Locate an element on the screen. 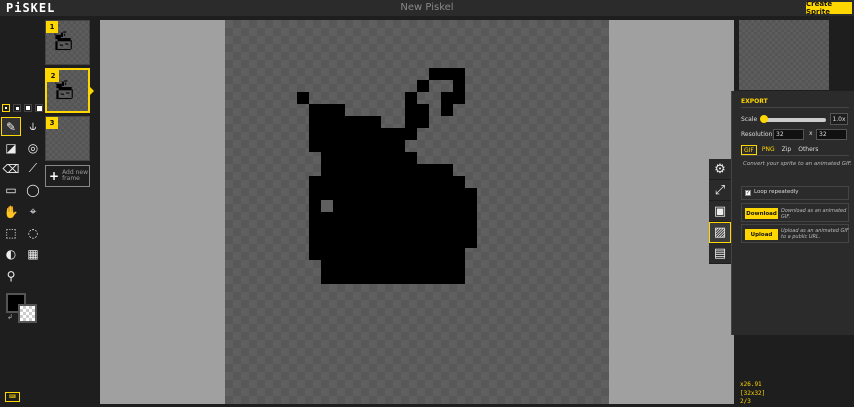 This screenshot has height=407, width=854. export-icon: ▨ is located at coordinates (720, 232).